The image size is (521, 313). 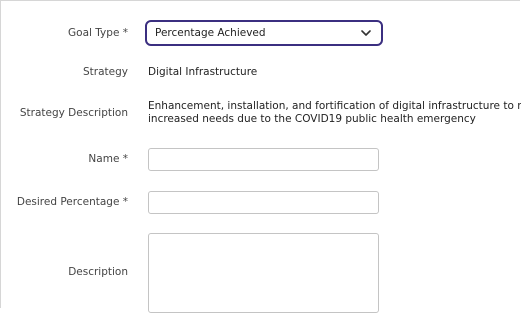 What do you see at coordinates (98, 33) in the screenshot?
I see `goal-type-label: Goal Type *` at bounding box center [98, 33].